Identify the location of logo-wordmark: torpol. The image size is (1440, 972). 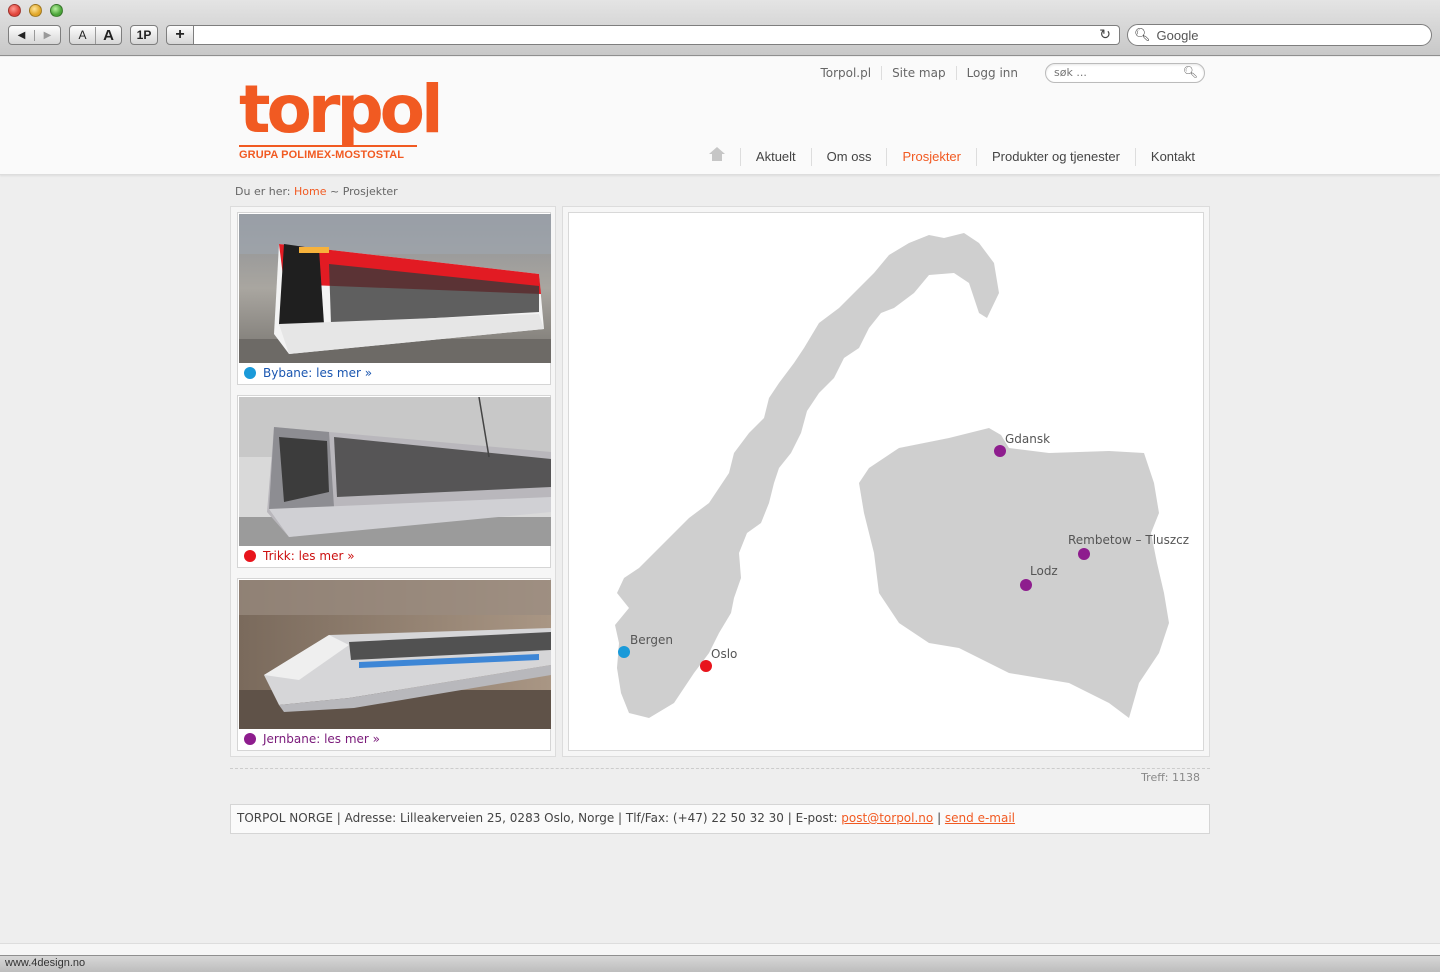
(341, 109).